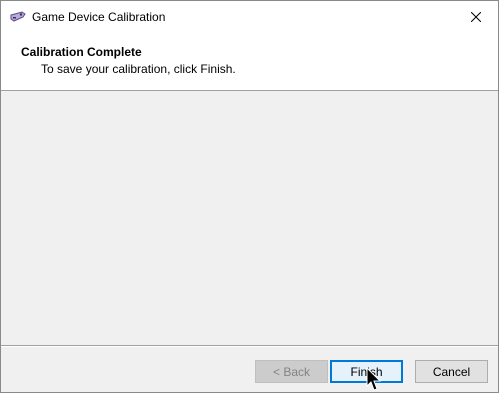 The width and height of the screenshot is (499, 393). What do you see at coordinates (138, 69) in the screenshot?
I see `page-subtitle: To save your calibration, click Finish.` at bounding box center [138, 69].